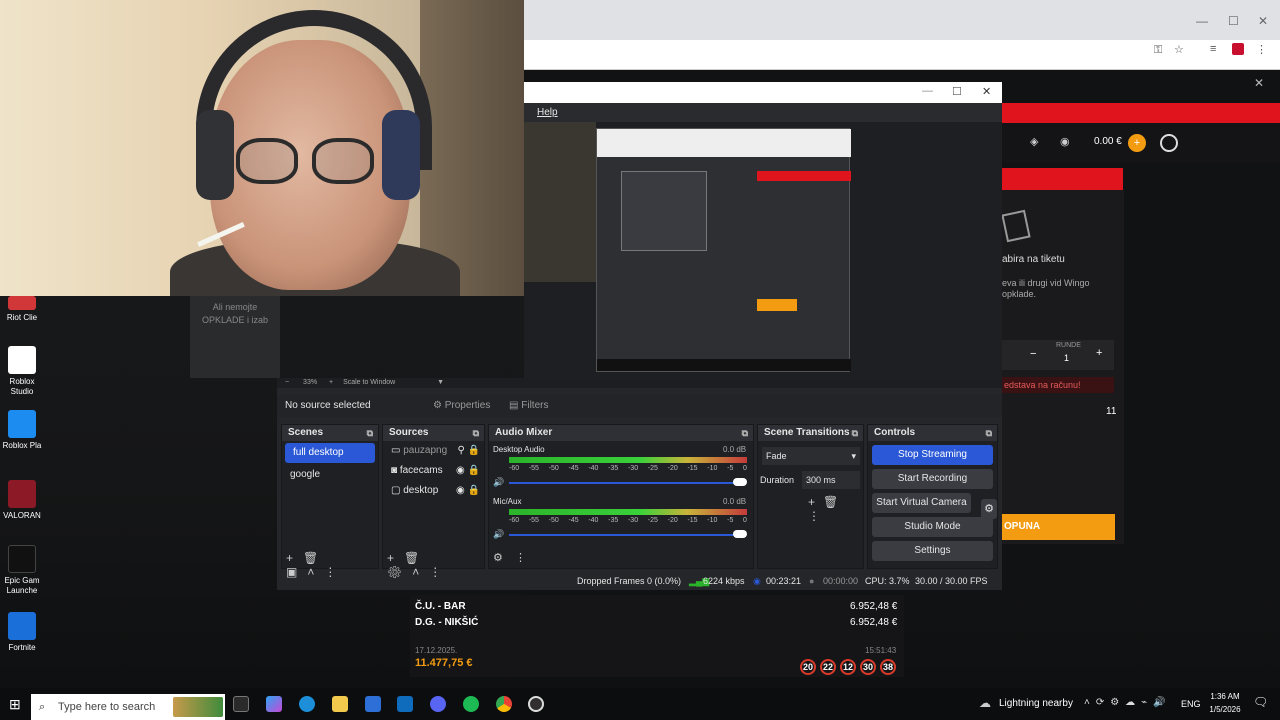  I want to click on meter-scale: -60 -55 -50 -45 -40 -35 -30 -25 -20 -15 -10 -5 0, so click(628, 468).